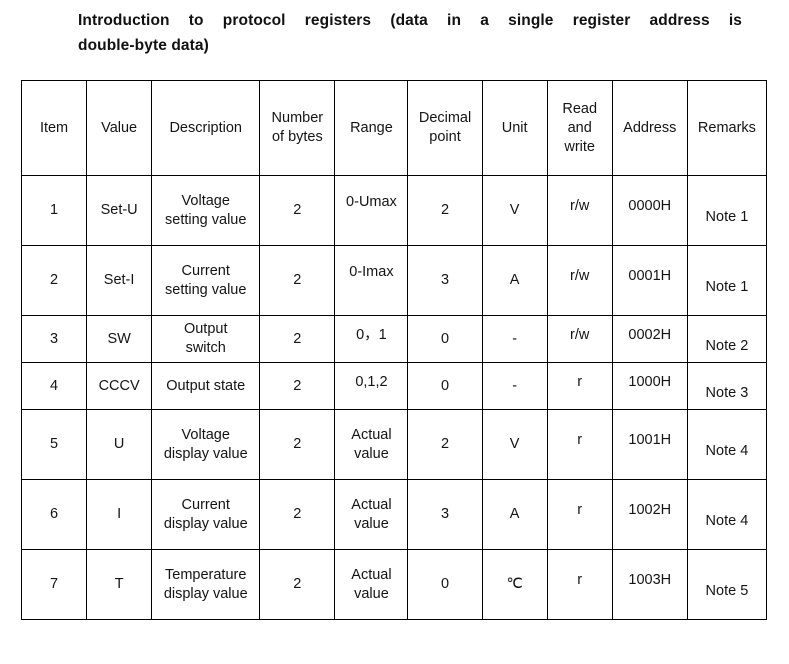  I want to click on cell-value: CCCV, so click(119, 386).